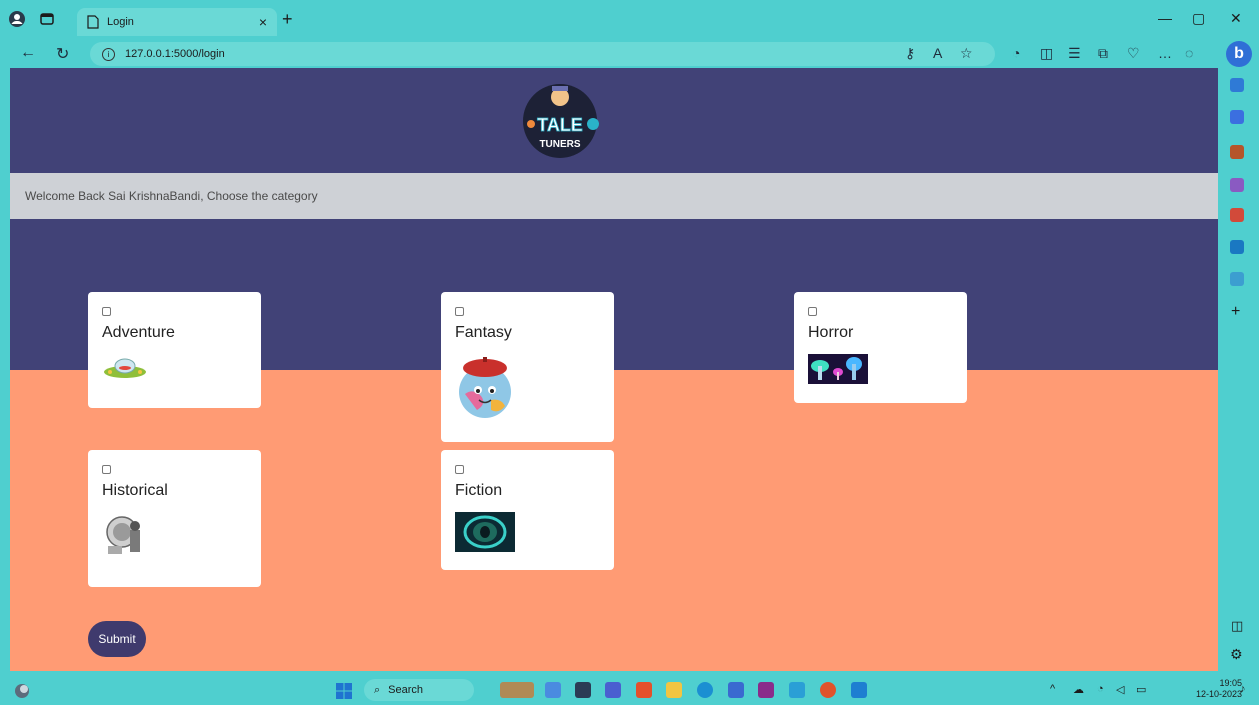  Describe the element at coordinates (527, 367) in the screenshot. I see `category-card-fantasy: Fantasy` at that location.